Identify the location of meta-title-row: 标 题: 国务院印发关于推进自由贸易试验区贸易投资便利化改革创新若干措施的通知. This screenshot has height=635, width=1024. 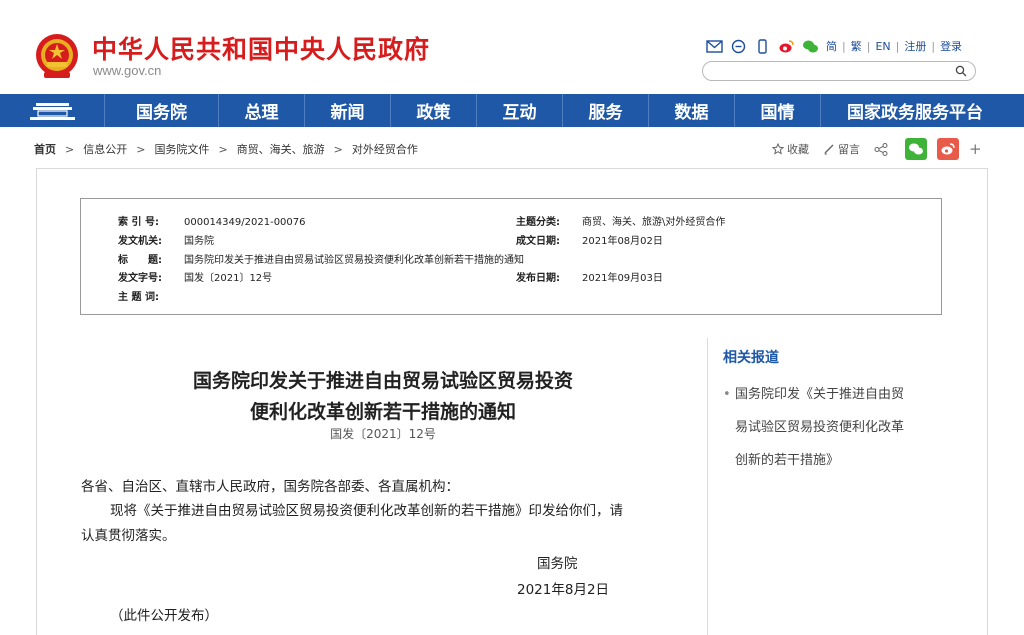
(321, 258).